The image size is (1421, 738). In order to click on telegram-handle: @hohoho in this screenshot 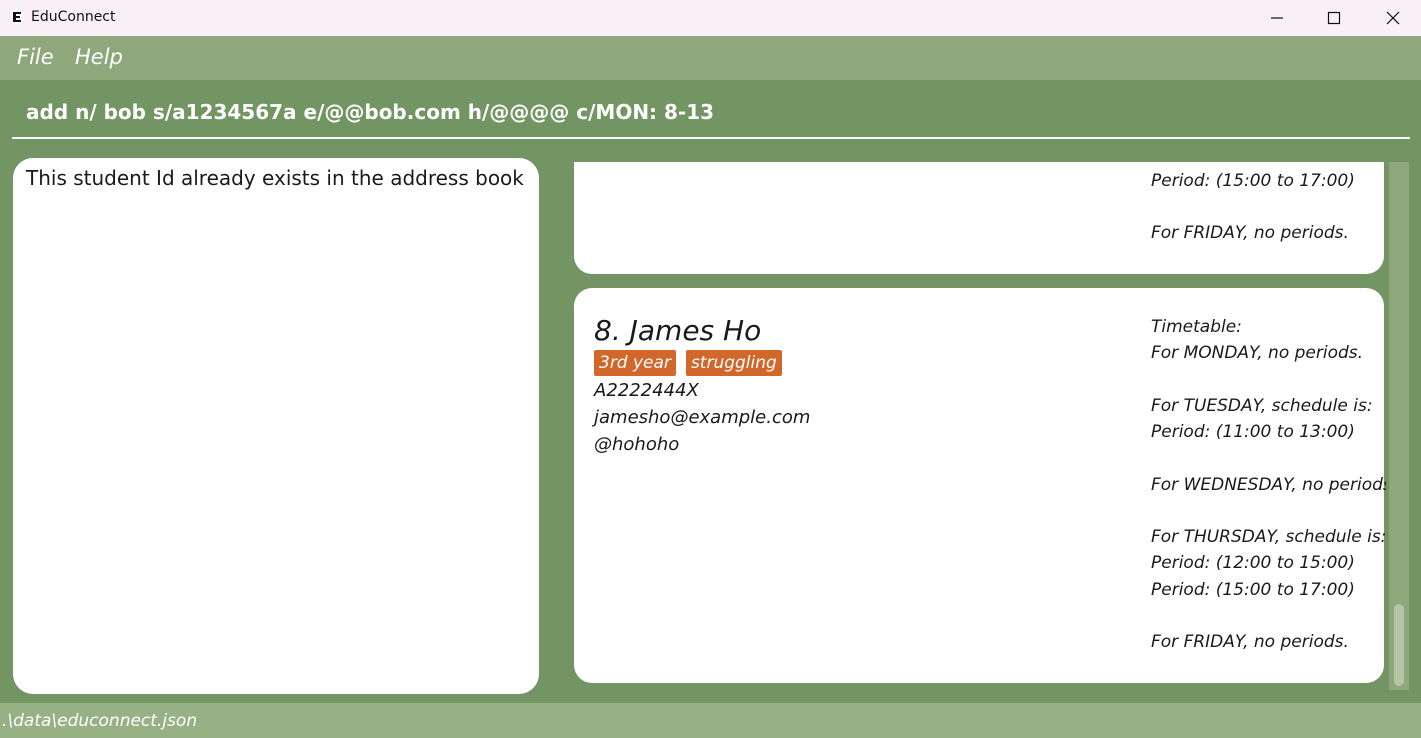, I will do `click(637, 444)`.